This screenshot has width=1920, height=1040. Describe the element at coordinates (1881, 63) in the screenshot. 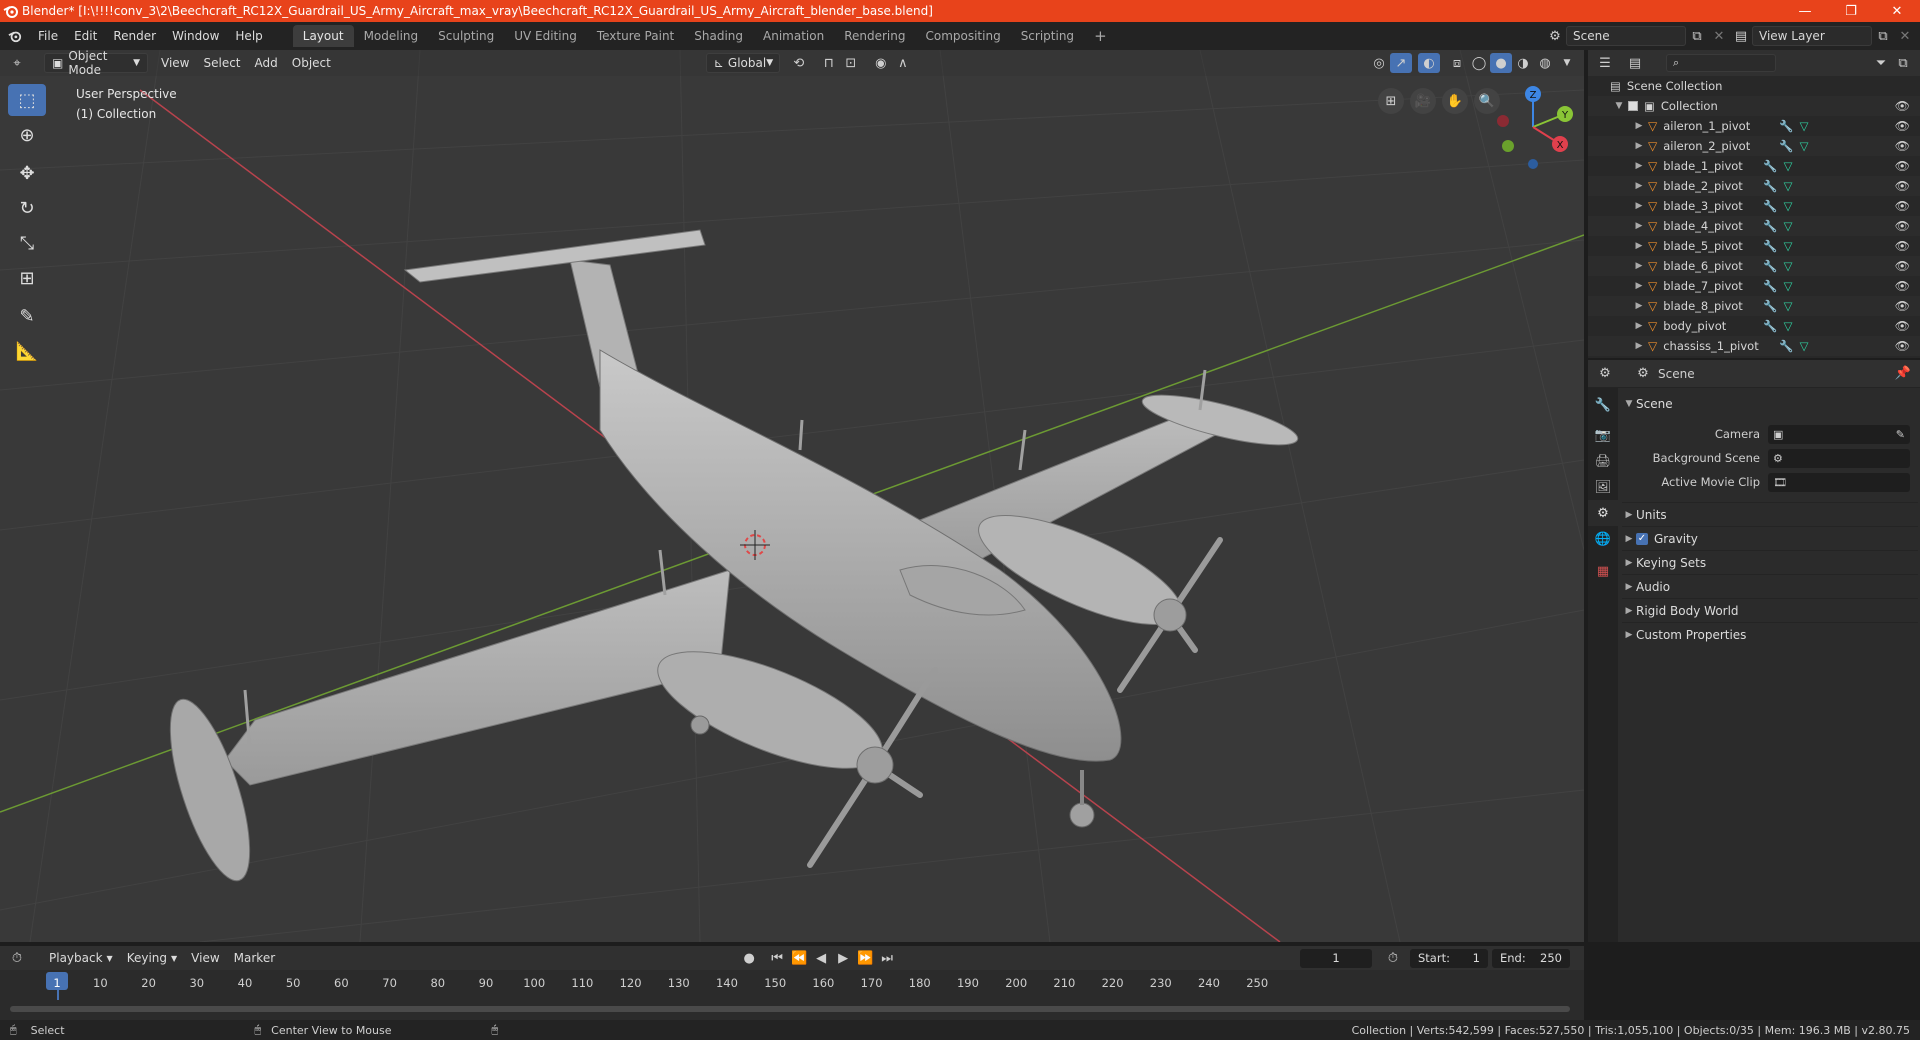

I see `filter-icon: ⏷` at that location.